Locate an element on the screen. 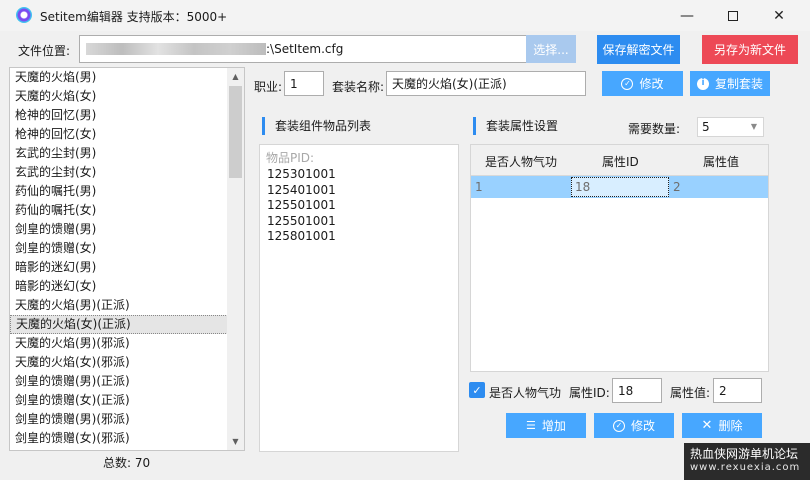  attr-value-label: 属性值: is located at coordinates (690, 393).